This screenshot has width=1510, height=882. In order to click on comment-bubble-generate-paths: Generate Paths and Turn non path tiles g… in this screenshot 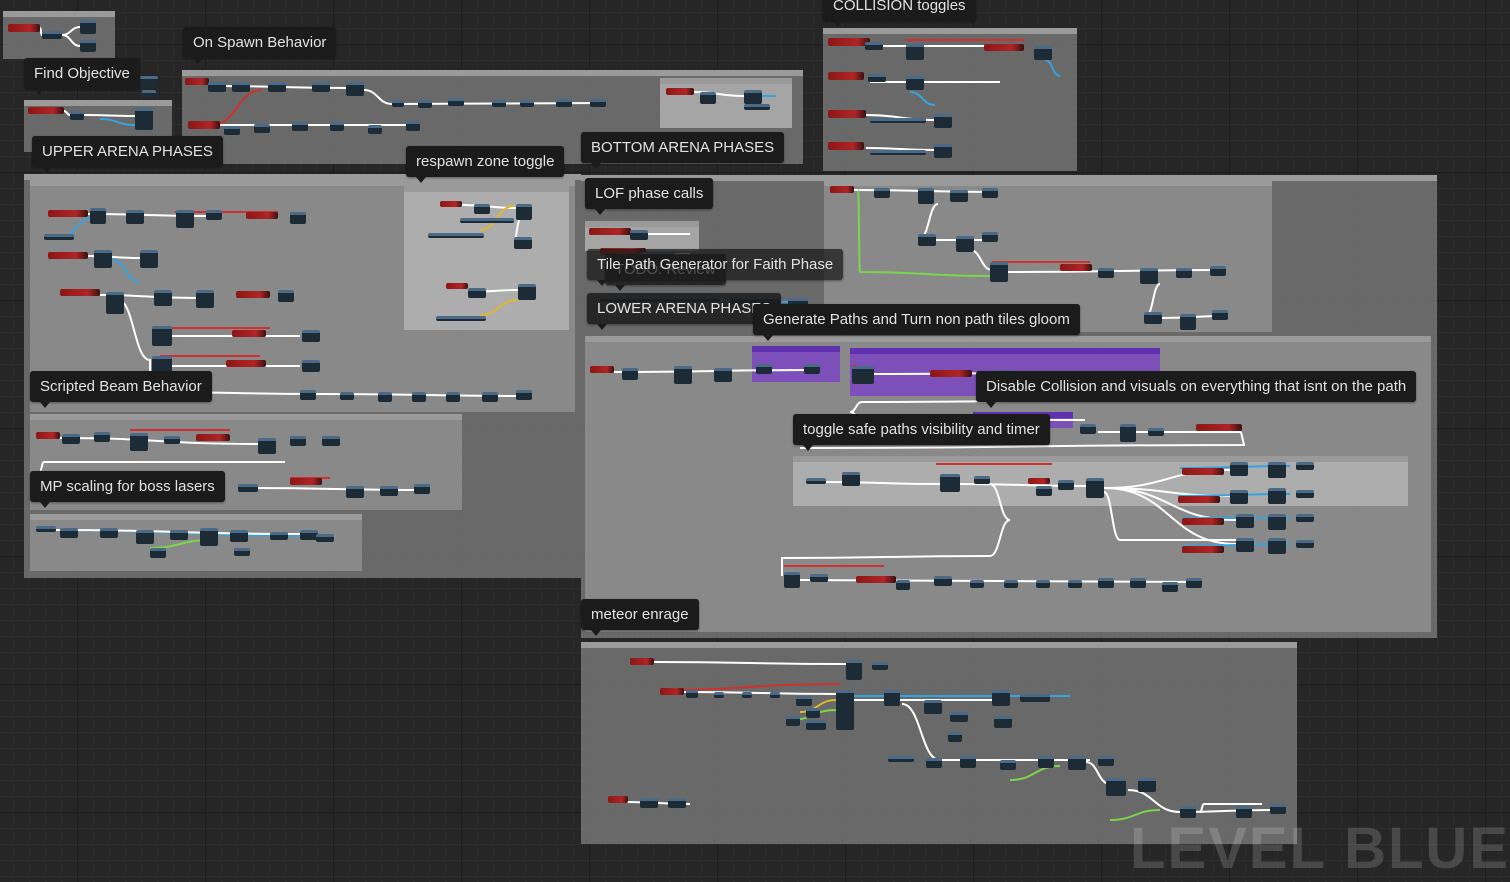, I will do `click(916, 322)`.